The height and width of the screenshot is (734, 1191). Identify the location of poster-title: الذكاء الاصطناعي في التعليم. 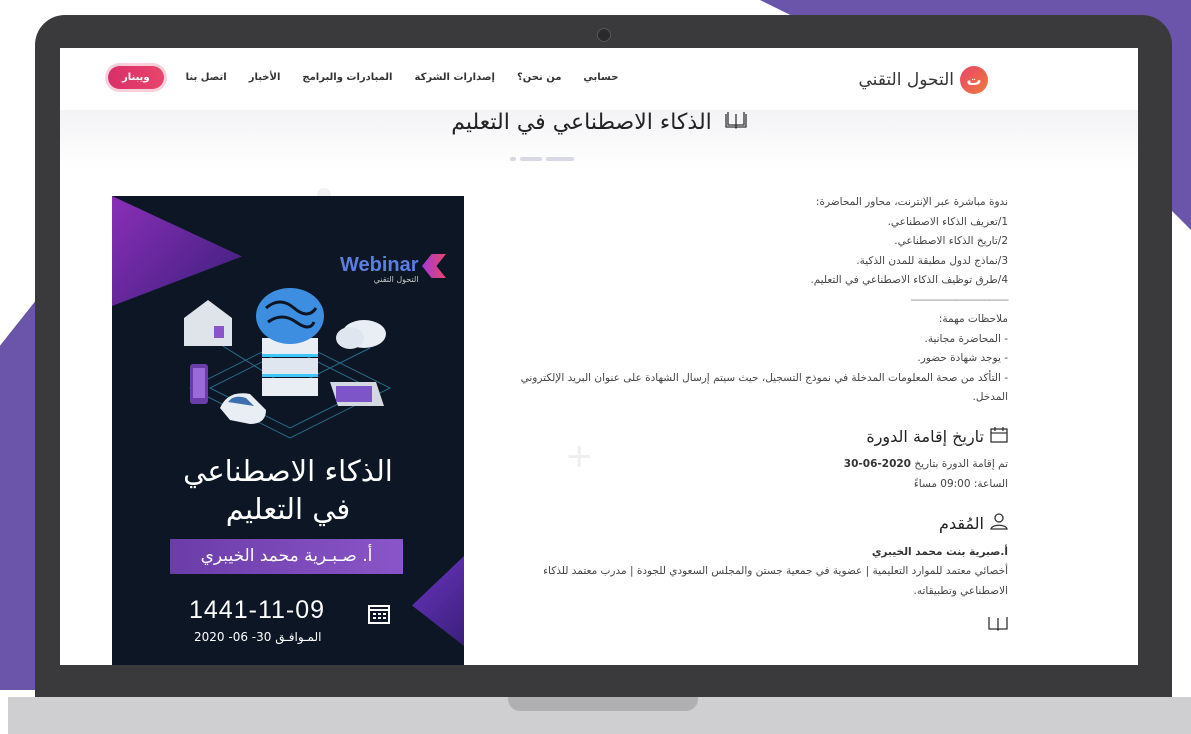
(288, 490).